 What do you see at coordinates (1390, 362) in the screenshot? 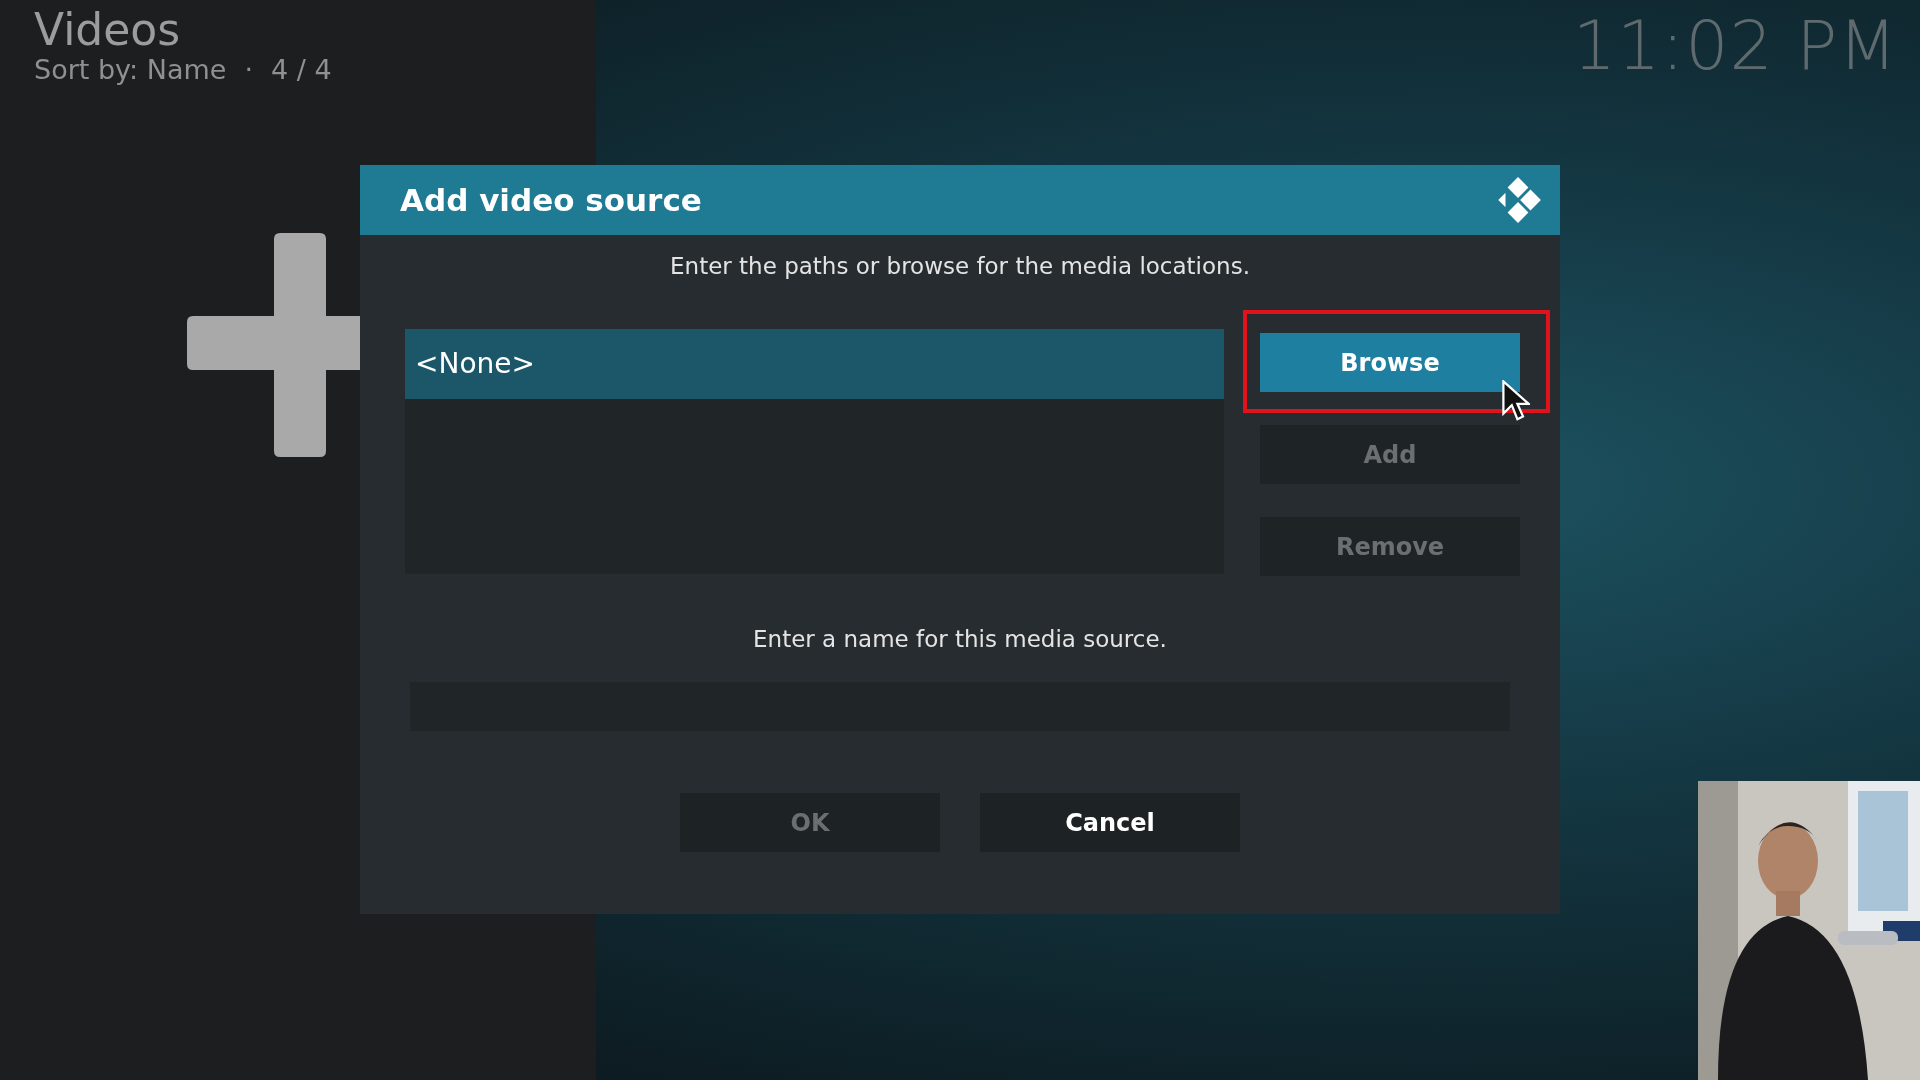
I see `side-button: Browse` at bounding box center [1390, 362].